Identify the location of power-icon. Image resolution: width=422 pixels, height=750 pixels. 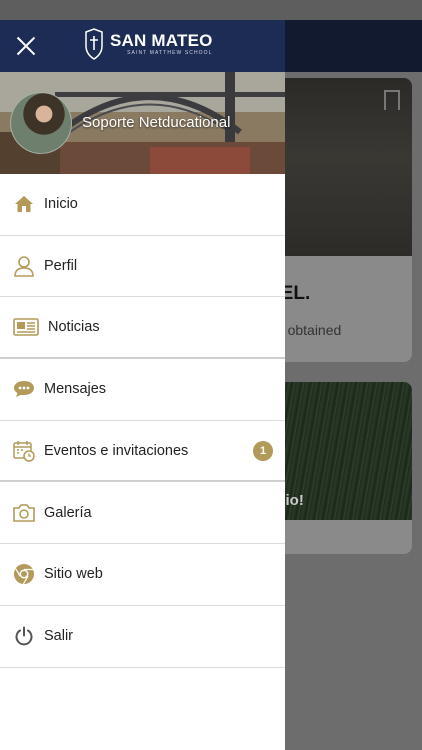
(24, 636).